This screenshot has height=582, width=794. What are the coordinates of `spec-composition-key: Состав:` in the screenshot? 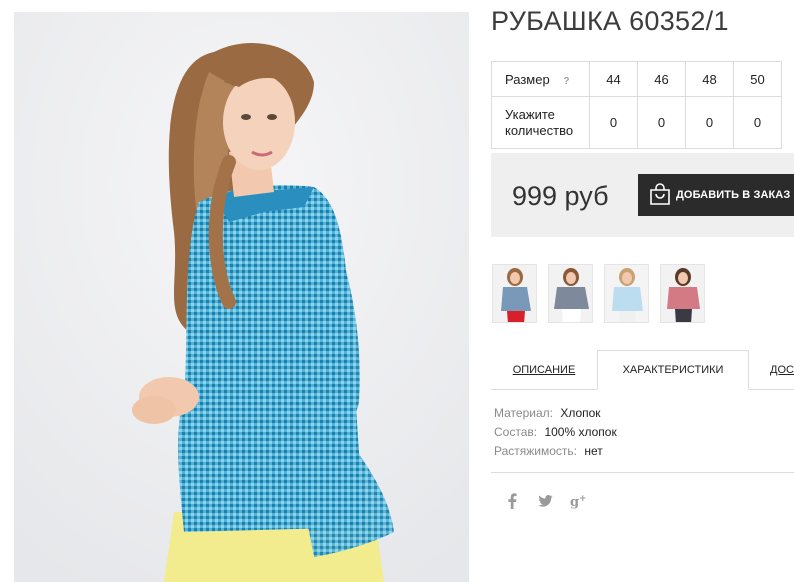 It's located at (516, 432).